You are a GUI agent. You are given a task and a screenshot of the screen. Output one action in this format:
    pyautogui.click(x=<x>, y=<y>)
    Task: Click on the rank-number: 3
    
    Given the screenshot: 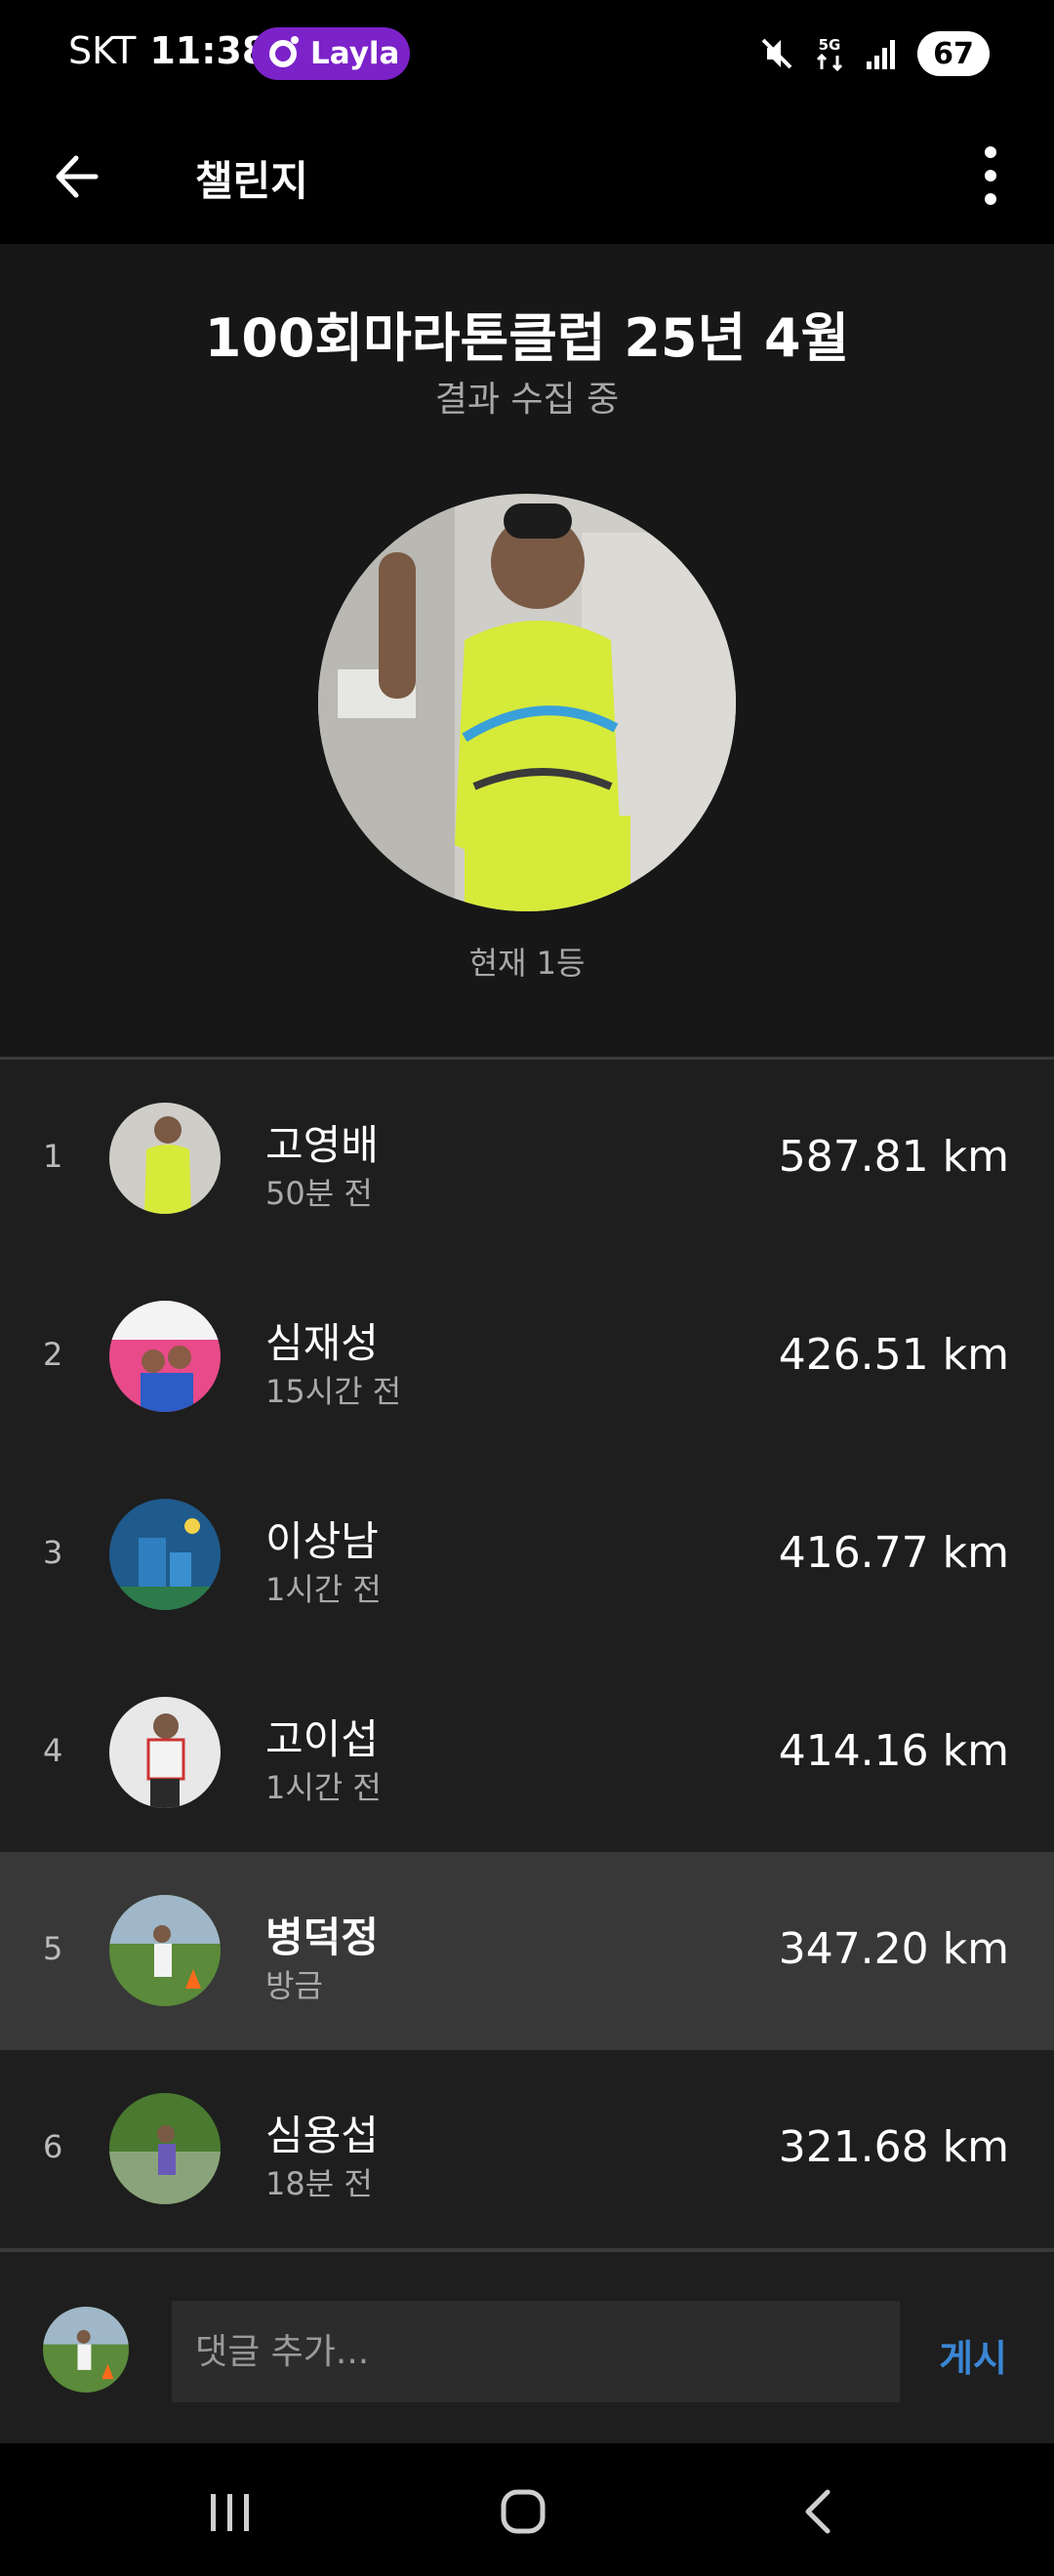 What is the action you would take?
    pyautogui.click(x=53, y=1552)
    